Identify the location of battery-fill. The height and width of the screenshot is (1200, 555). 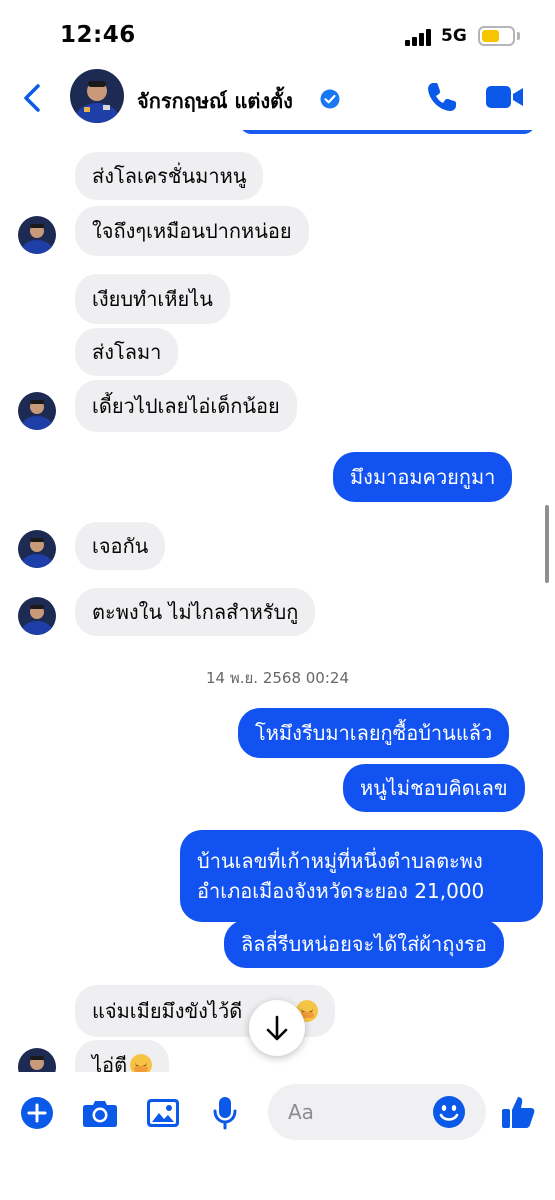
(490, 36).